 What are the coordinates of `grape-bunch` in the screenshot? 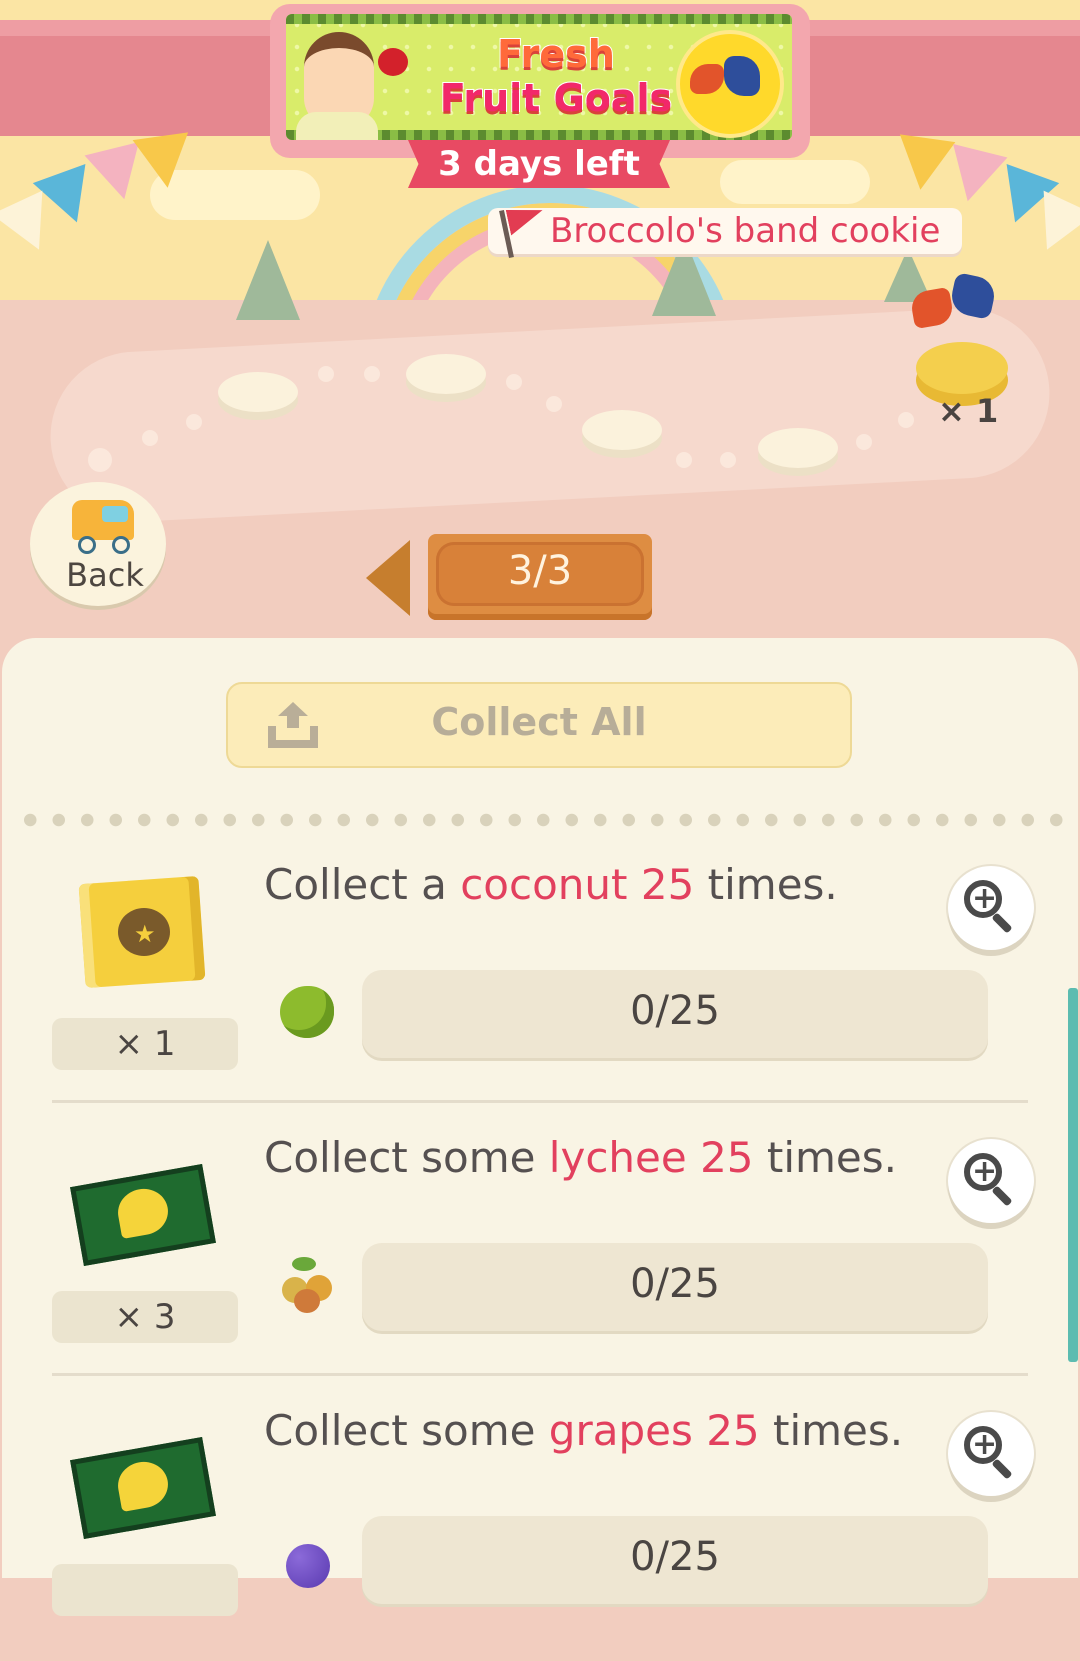 It's located at (308, 1566).